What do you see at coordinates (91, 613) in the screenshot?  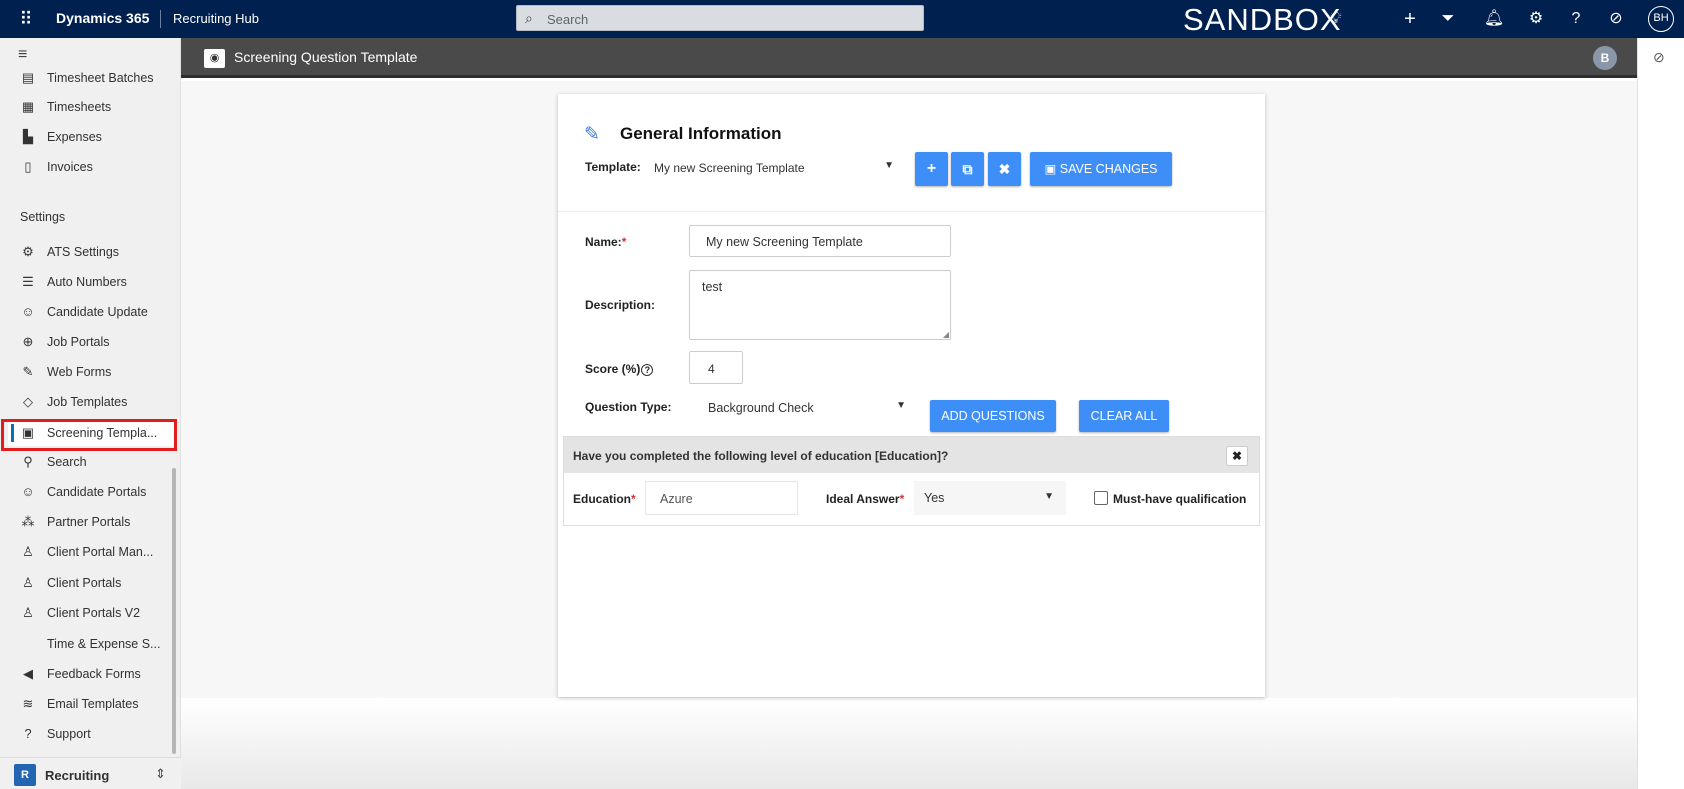 I see `sidebar-item-client-portals-v2: ♙ Client Portals V2` at bounding box center [91, 613].